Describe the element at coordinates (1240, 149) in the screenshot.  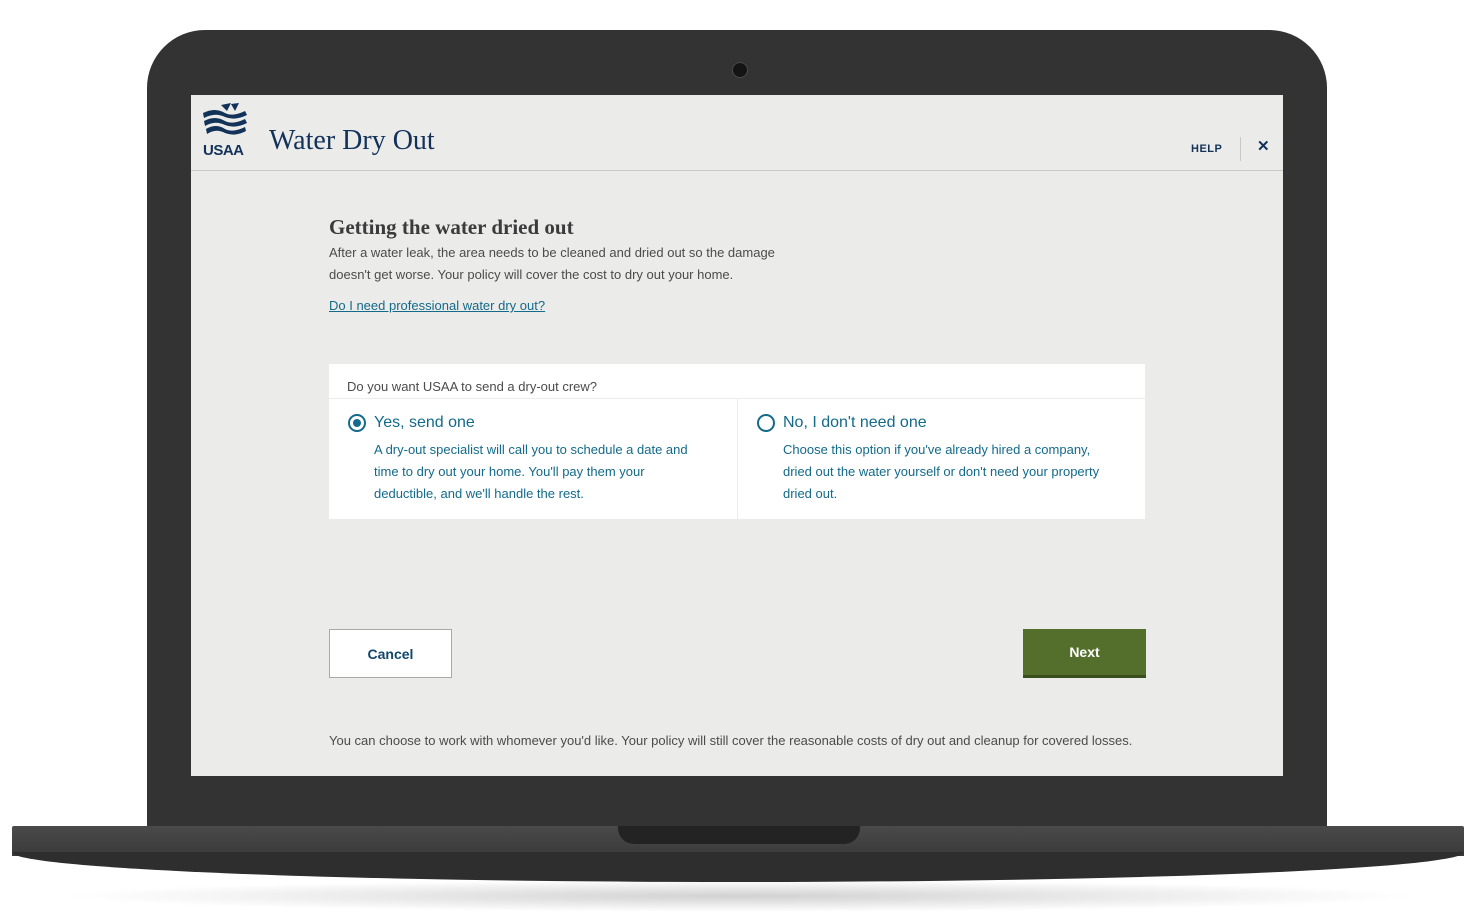
I see `header-divider` at that location.